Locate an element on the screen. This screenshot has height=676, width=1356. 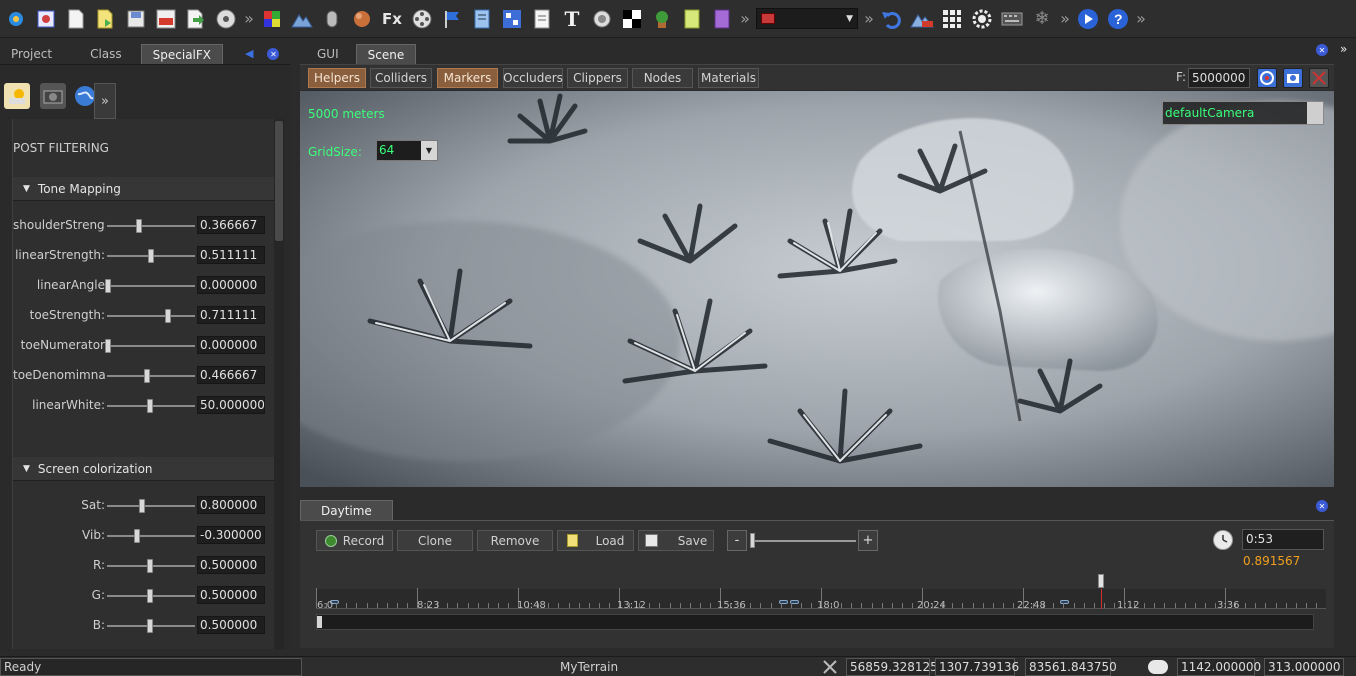
script-icon is located at coordinates (482, 19).